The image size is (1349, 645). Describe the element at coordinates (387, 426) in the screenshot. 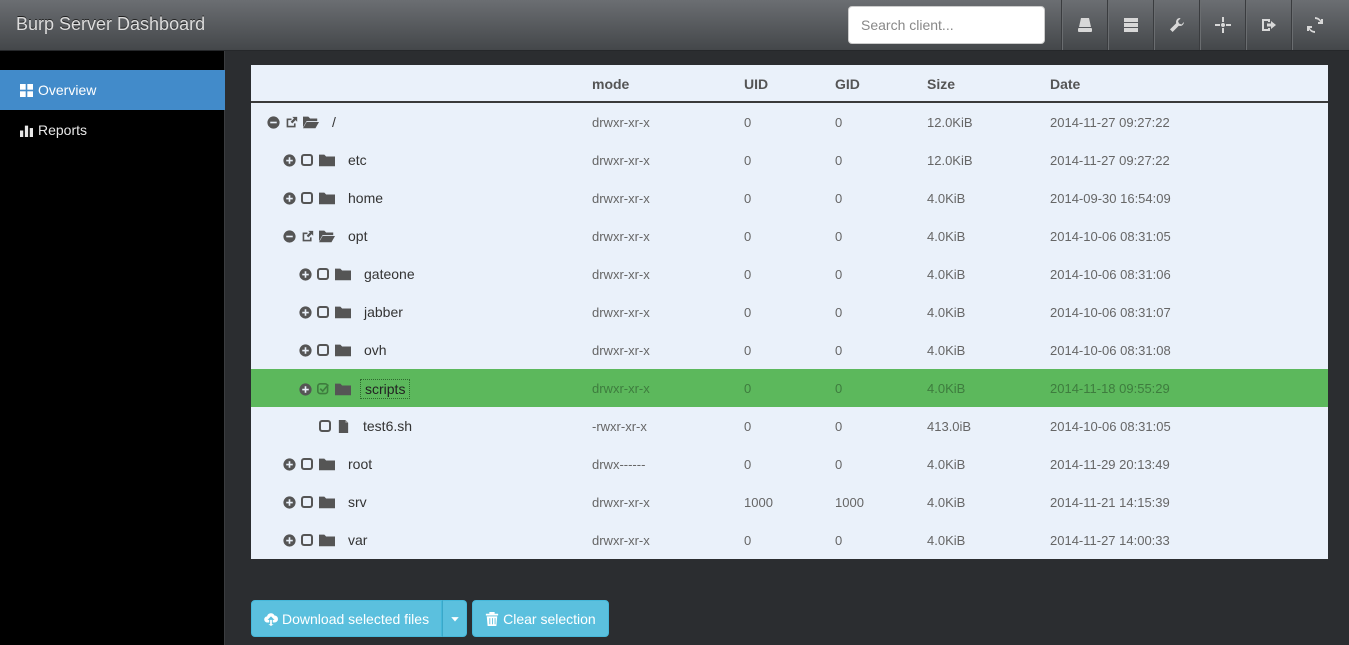

I see `file-name: test6.sh` at that location.